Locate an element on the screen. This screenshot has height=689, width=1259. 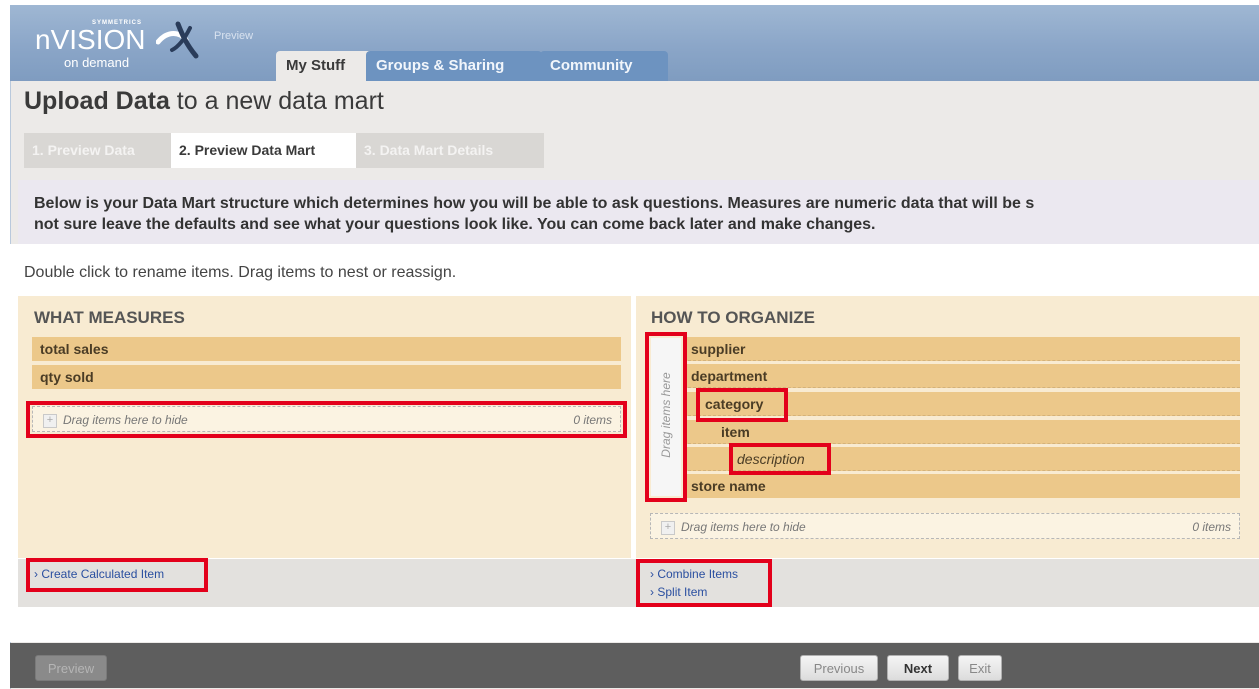
brand-subtitle: on demand is located at coordinates (97, 62).